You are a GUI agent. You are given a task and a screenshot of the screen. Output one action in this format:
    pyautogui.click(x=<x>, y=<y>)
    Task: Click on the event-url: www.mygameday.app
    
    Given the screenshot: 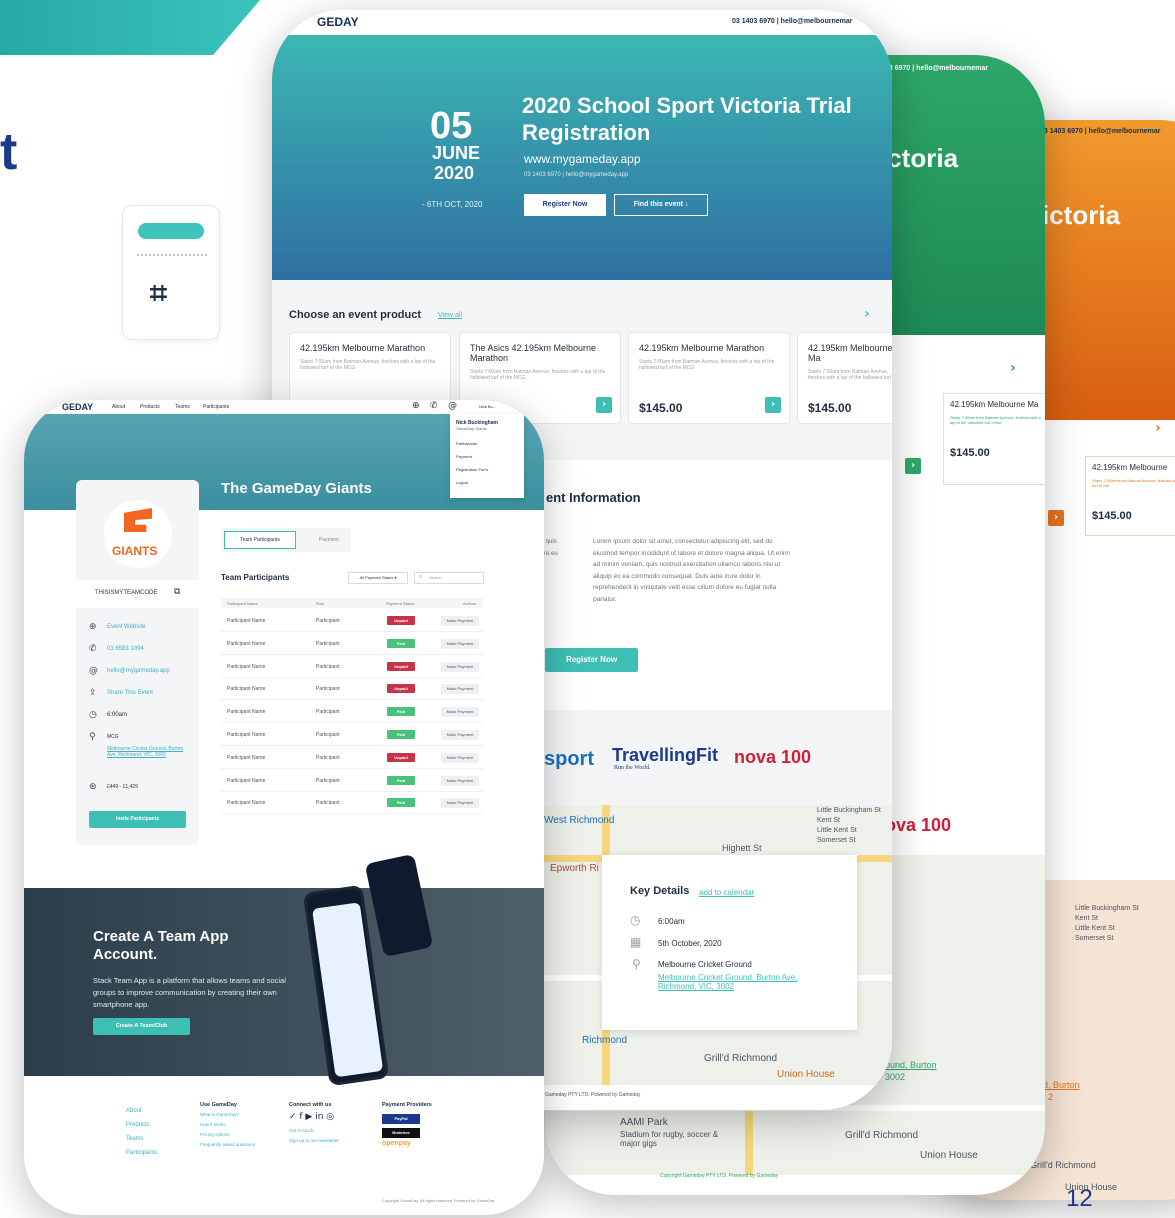 What is the action you would take?
    pyautogui.click(x=582, y=159)
    